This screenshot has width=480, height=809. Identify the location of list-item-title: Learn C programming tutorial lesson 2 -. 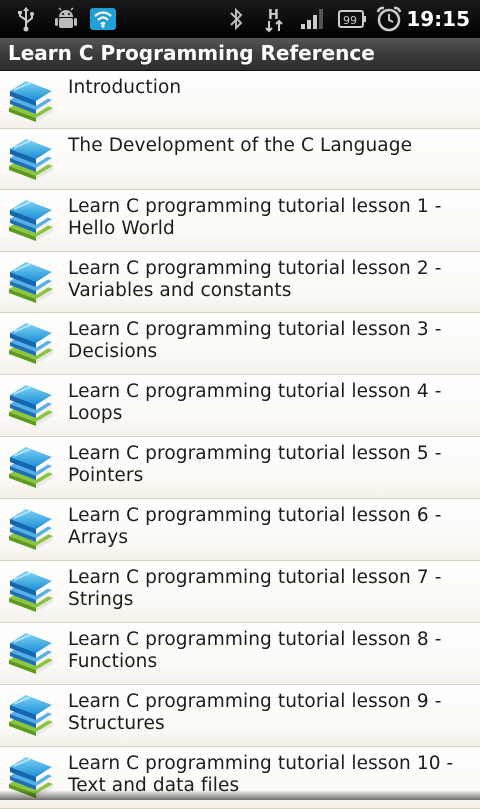
(255, 268).